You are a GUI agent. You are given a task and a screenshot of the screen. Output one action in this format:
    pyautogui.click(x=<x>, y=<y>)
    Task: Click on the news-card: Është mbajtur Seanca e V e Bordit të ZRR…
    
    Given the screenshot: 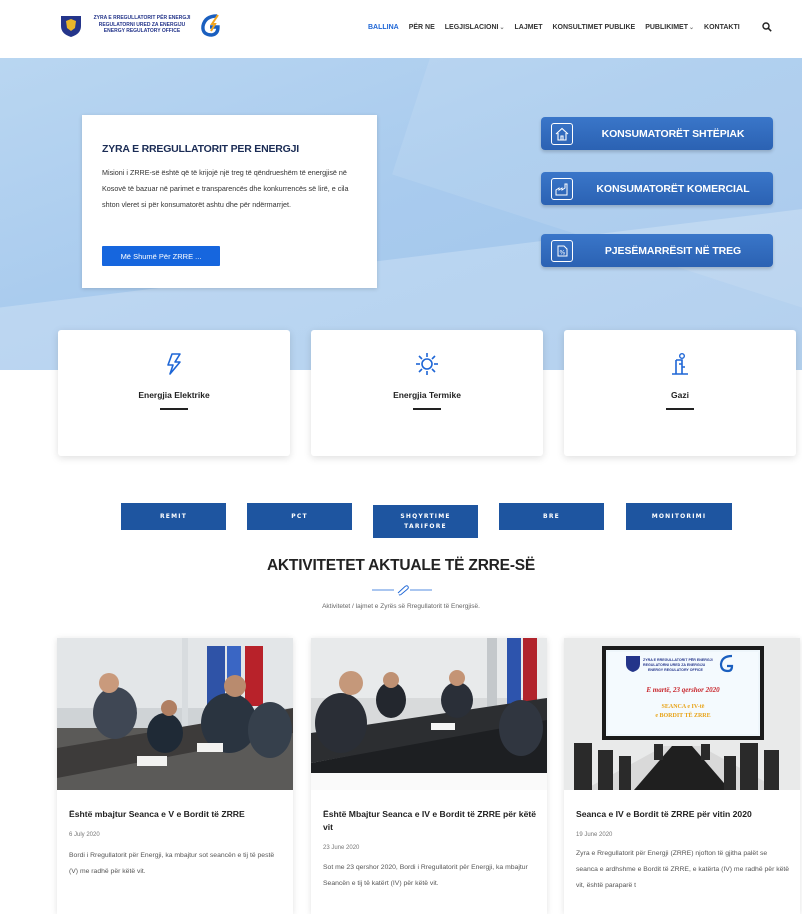 What is the action you would take?
    pyautogui.click(x=175, y=776)
    